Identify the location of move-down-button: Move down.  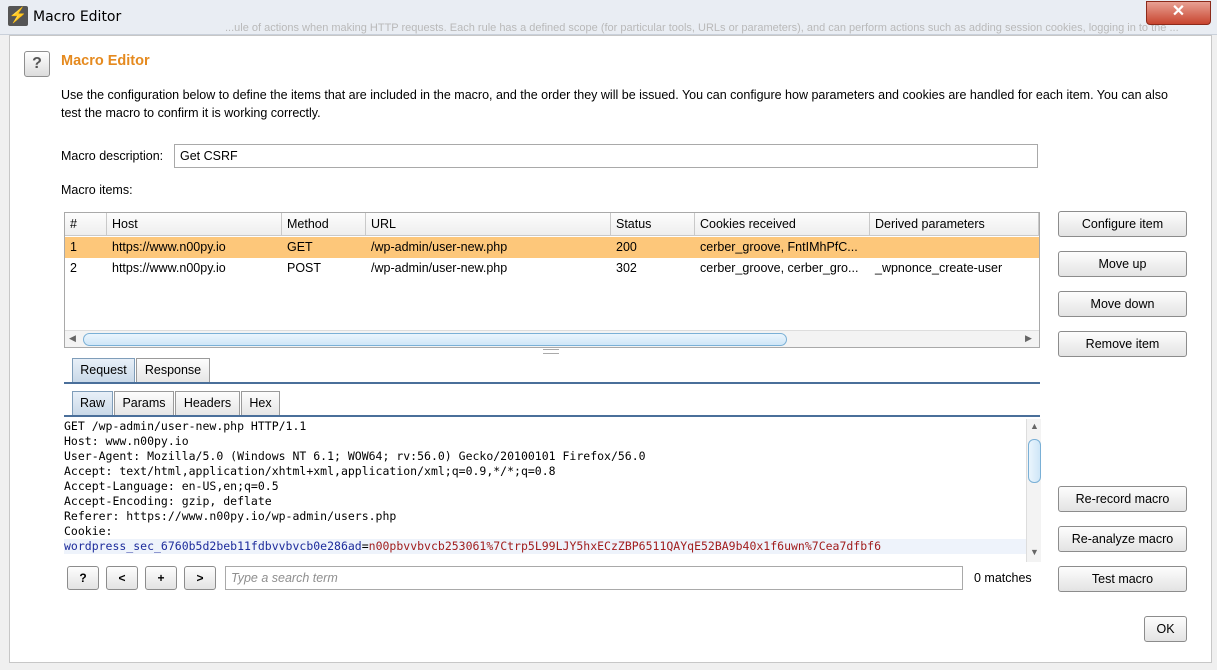
(1122, 304).